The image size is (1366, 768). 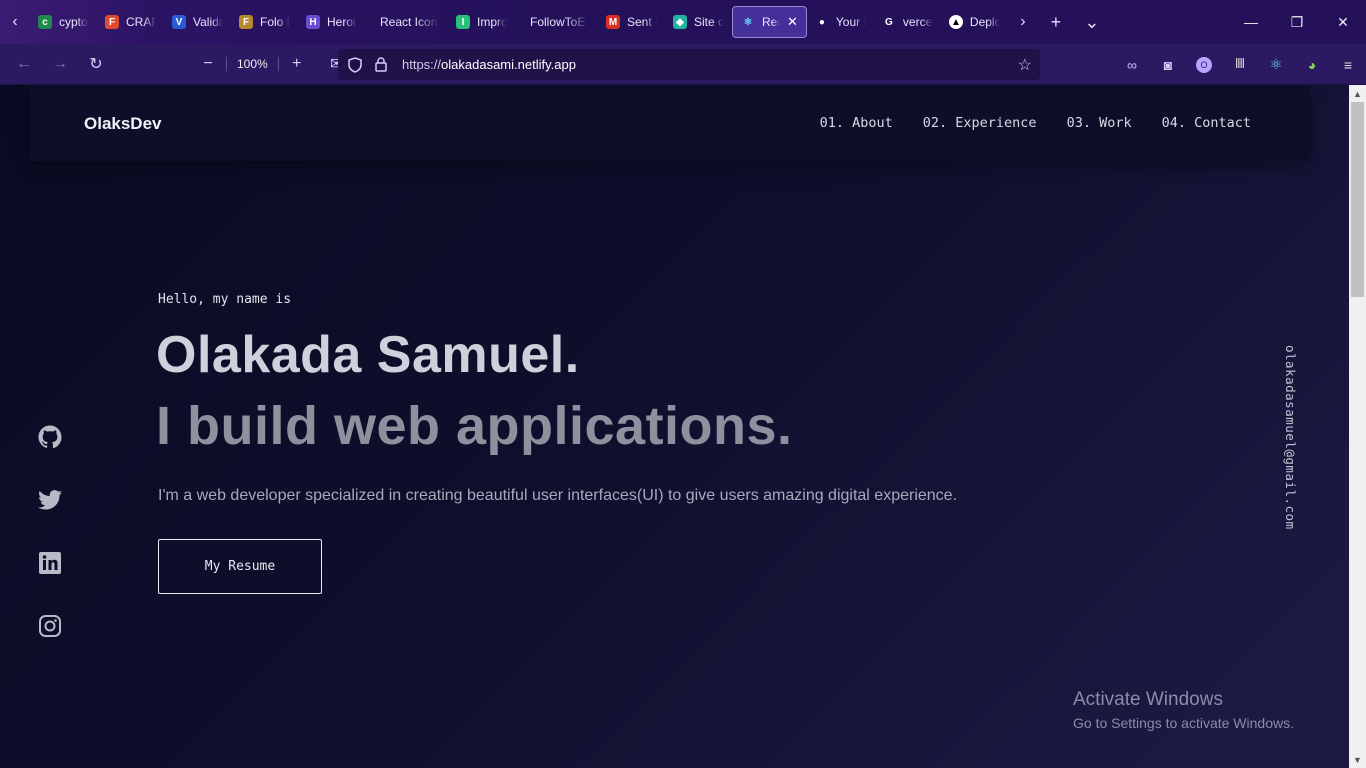 I want to click on tab-title: Valida, so click(x=208, y=22).